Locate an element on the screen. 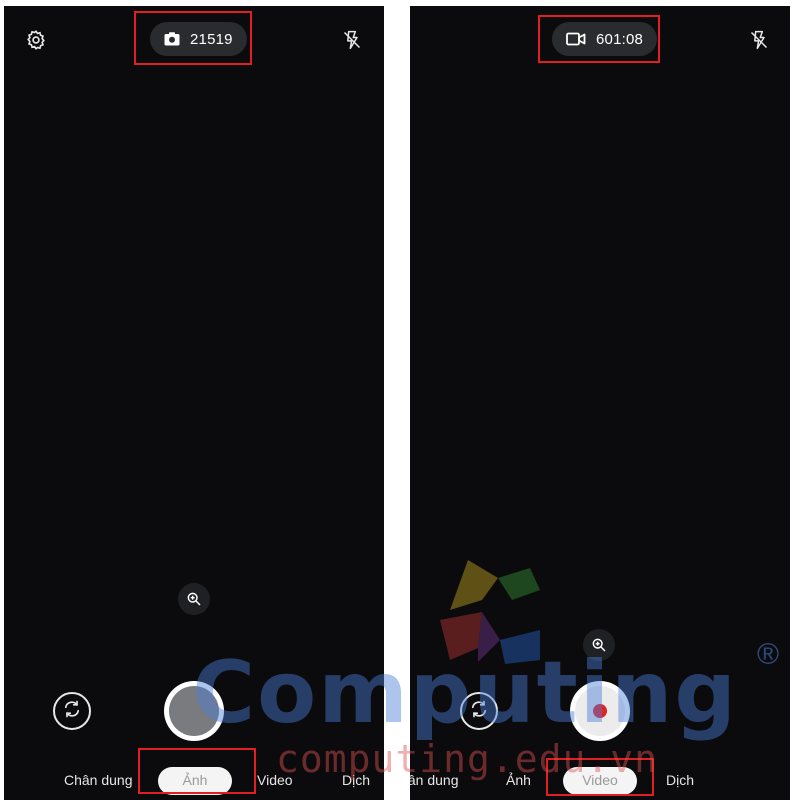 The image size is (797, 805). video-time-value: 601:08 is located at coordinates (620, 39).